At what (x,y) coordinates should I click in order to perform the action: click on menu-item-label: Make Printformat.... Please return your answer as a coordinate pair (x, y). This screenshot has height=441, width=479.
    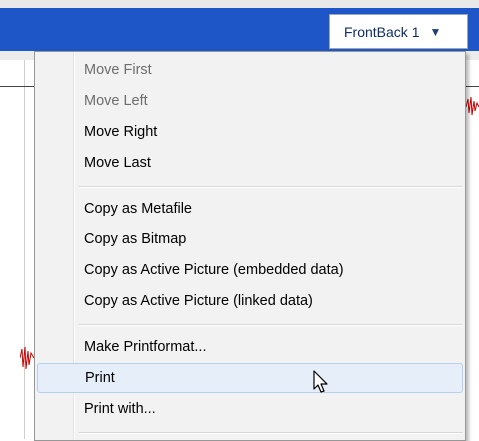
    Looking at the image, I should click on (145, 347).